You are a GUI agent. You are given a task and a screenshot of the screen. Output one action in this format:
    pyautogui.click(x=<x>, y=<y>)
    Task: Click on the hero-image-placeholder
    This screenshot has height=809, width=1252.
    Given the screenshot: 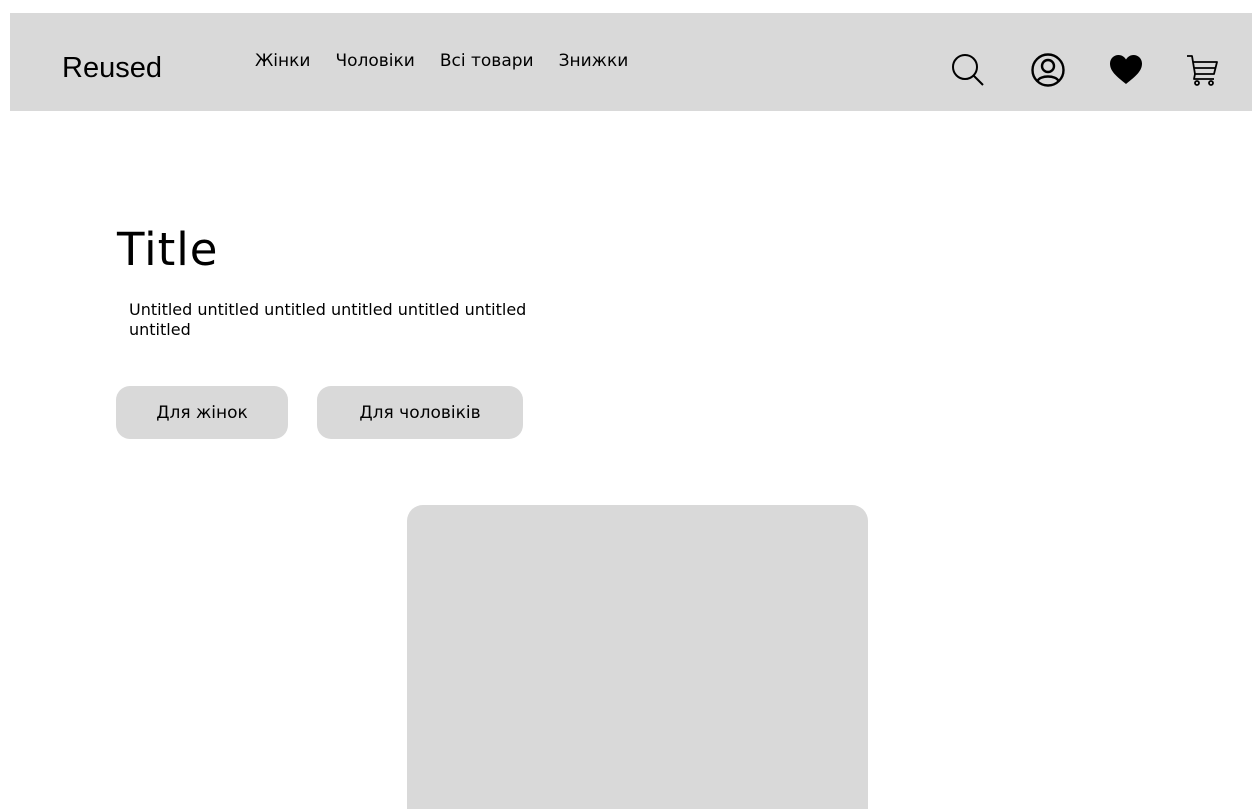 What is the action you would take?
    pyautogui.click(x=637, y=657)
    